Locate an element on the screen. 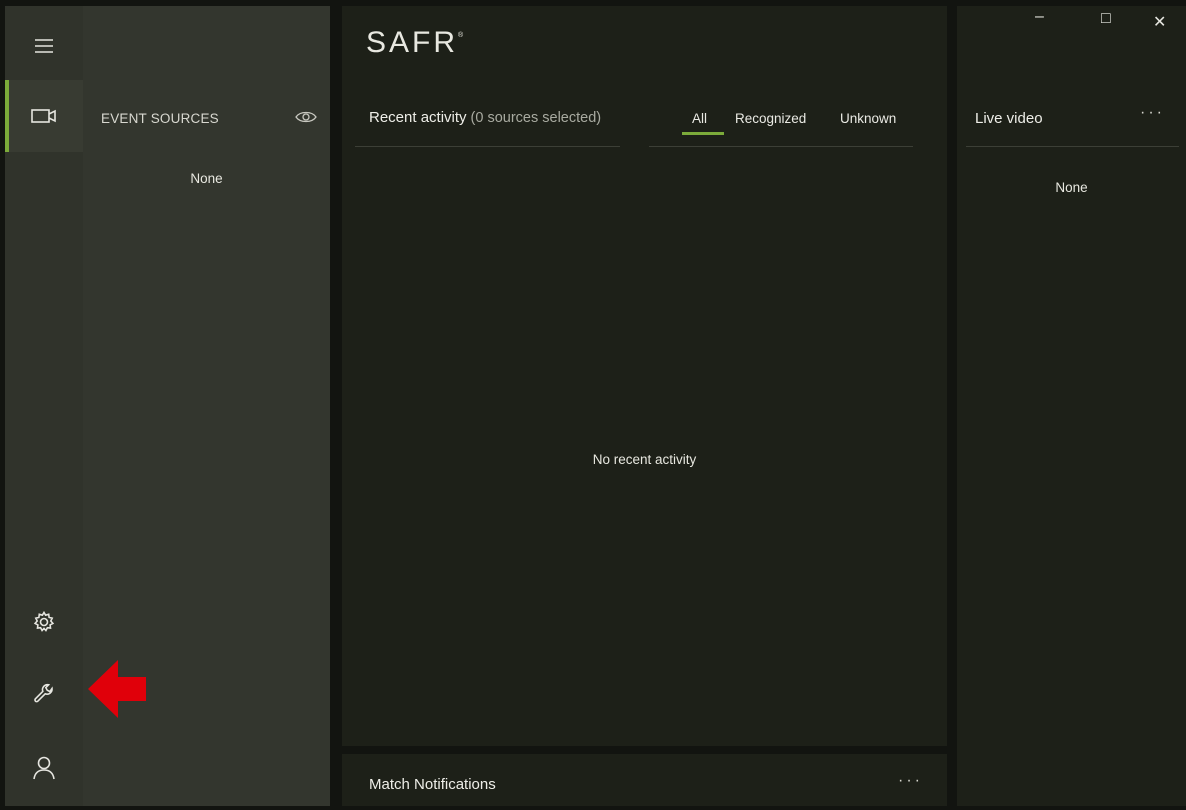 Image resolution: width=1186 pixels, height=810 pixels. tab-unknown: Unknown is located at coordinates (868, 118).